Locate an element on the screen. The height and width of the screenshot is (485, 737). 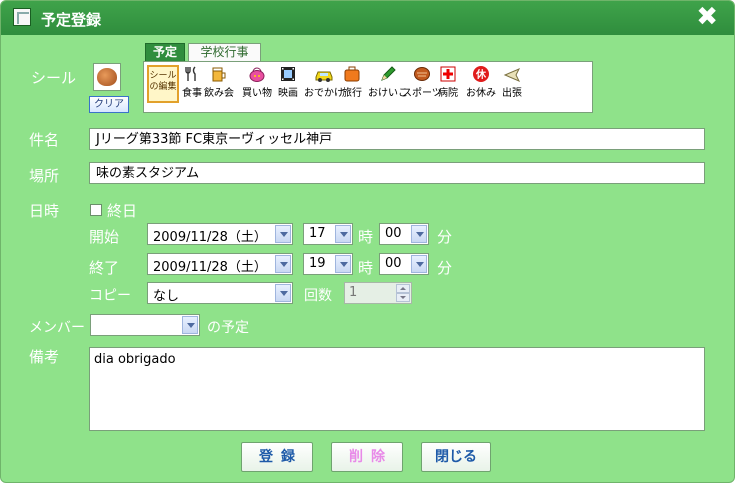
datetime-label: 日時 is located at coordinates (44, 211).